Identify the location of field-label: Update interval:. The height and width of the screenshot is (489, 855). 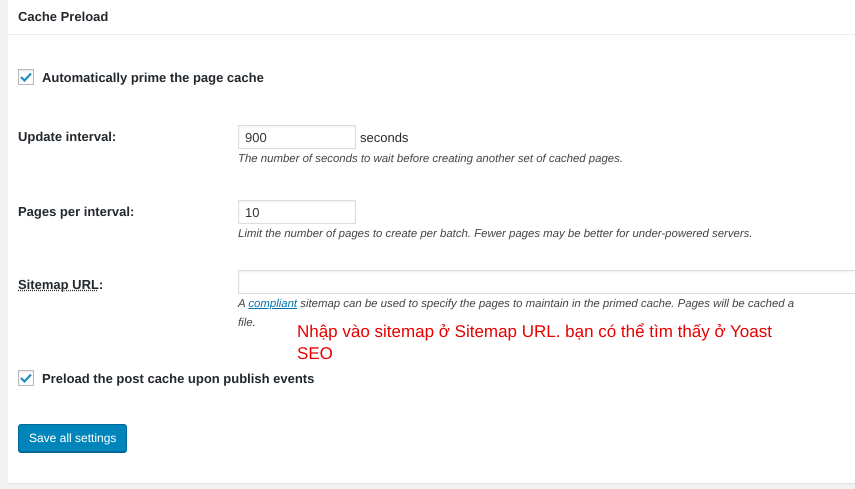
(68, 136).